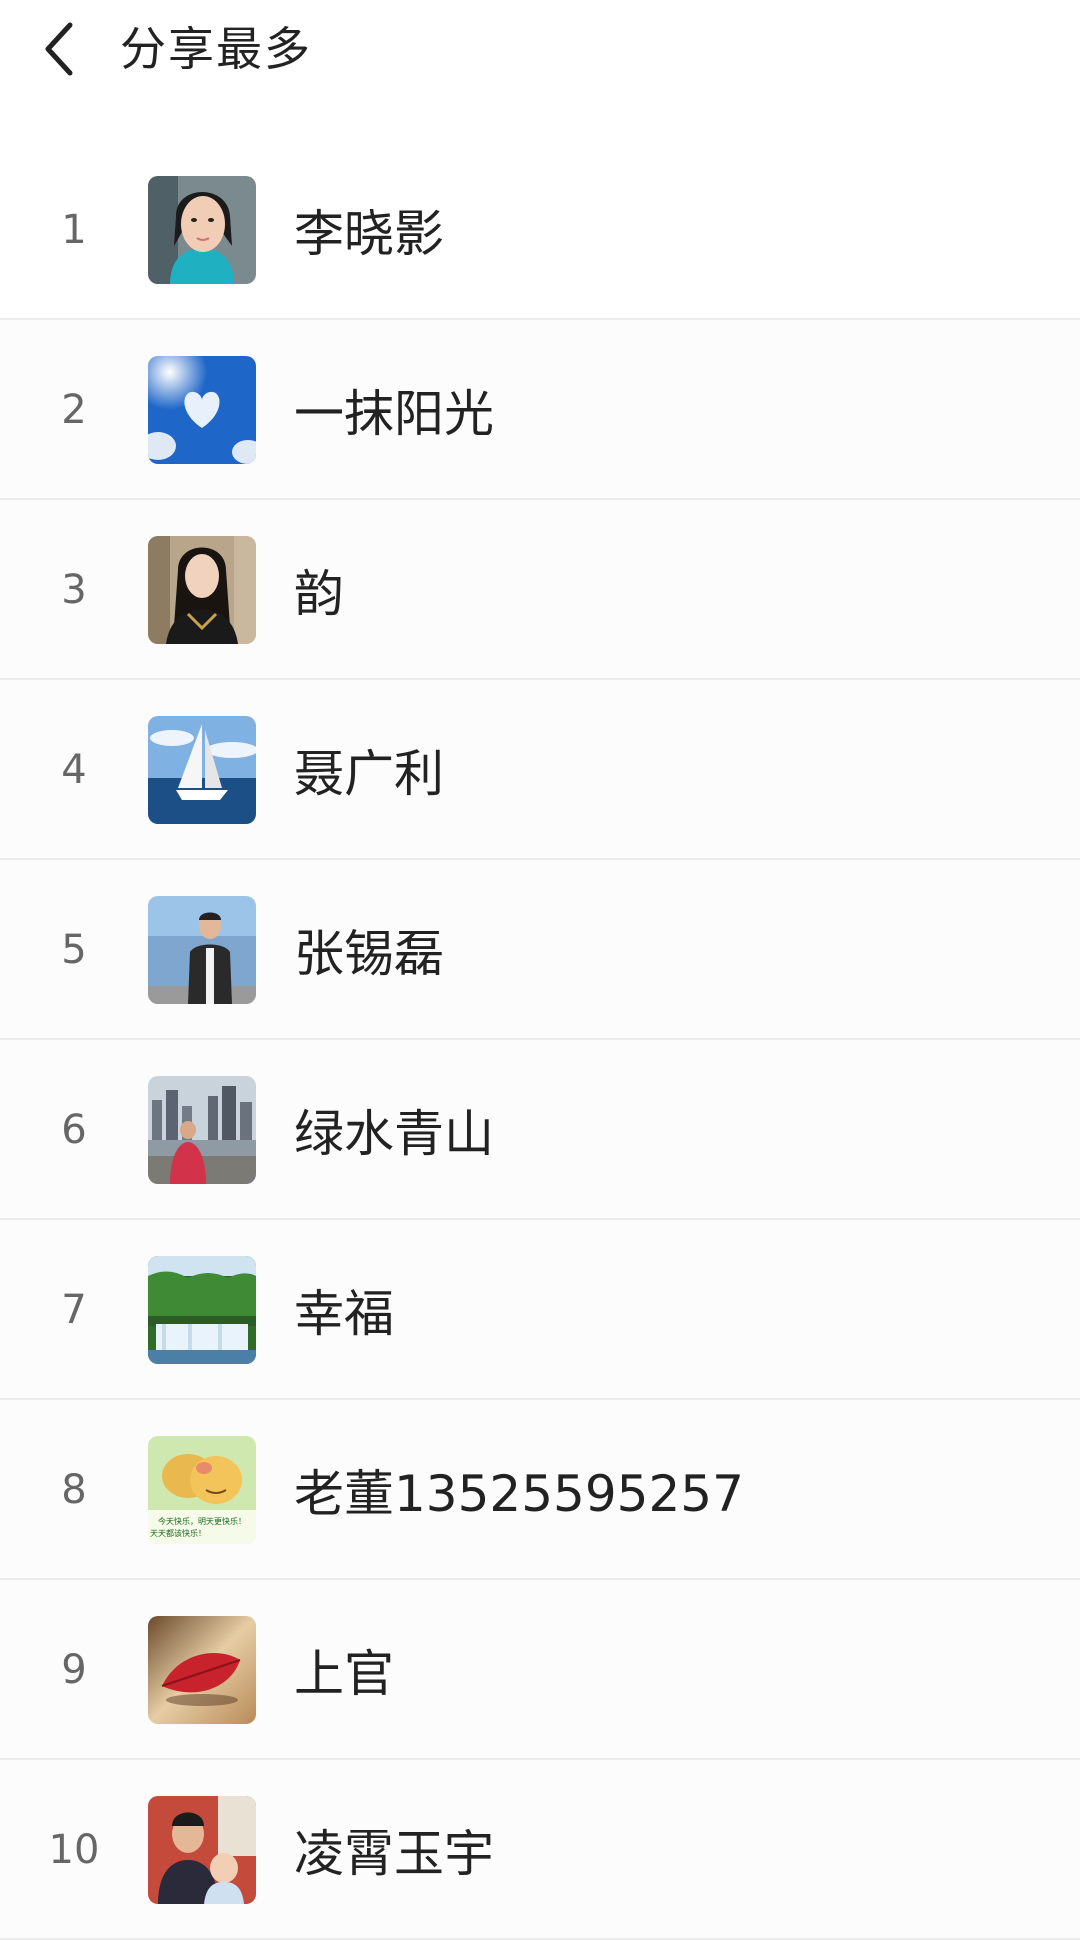 The image size is (1080, 1940). Describe the element at coordinates (216, 49) in the screenshot. I see `page-title: 分享最多` at that location.